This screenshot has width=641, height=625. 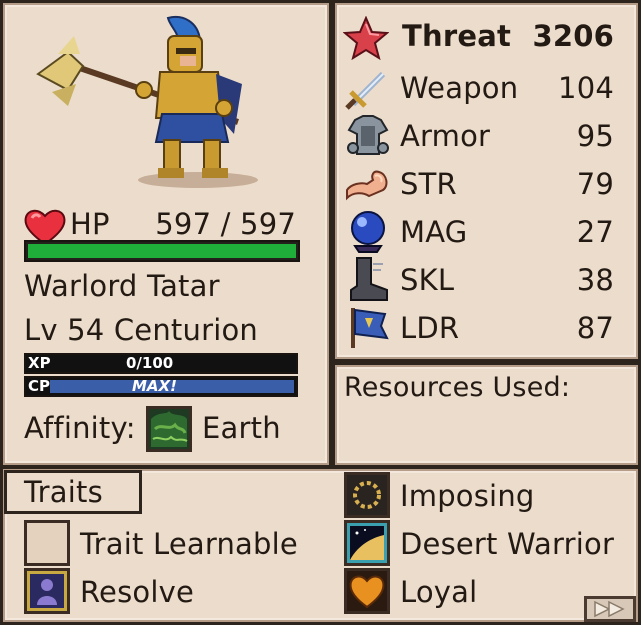 I want to click on resolve-icon, so click(x=47, y=591).